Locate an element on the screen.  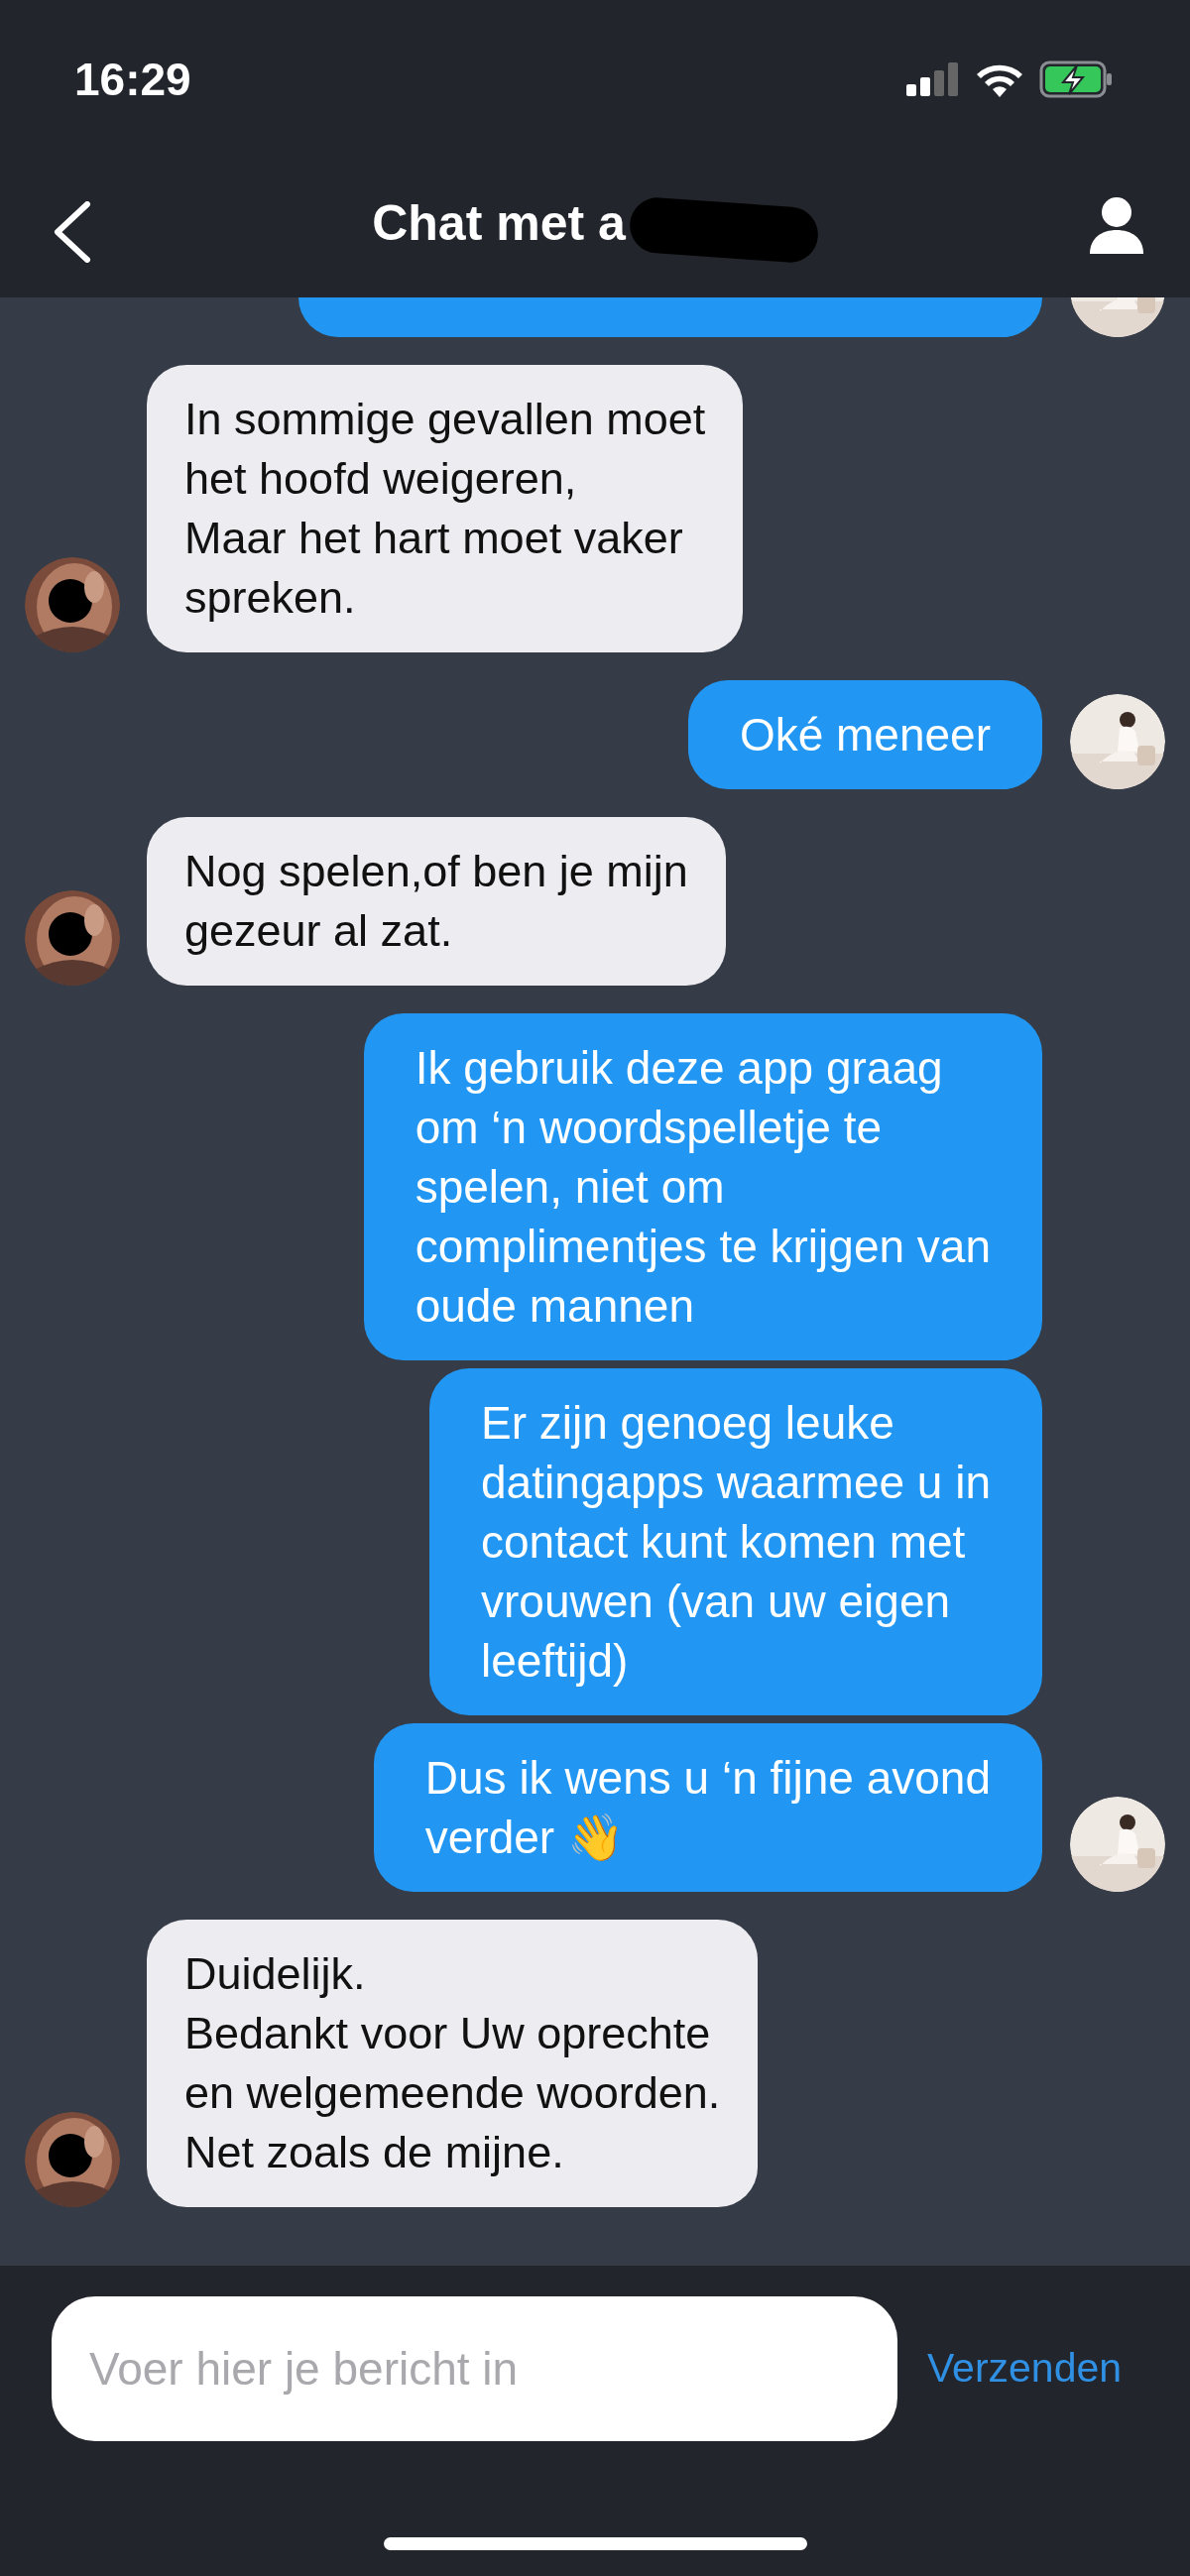
chat-title: Chat met a is located at coordinates (499, 223).